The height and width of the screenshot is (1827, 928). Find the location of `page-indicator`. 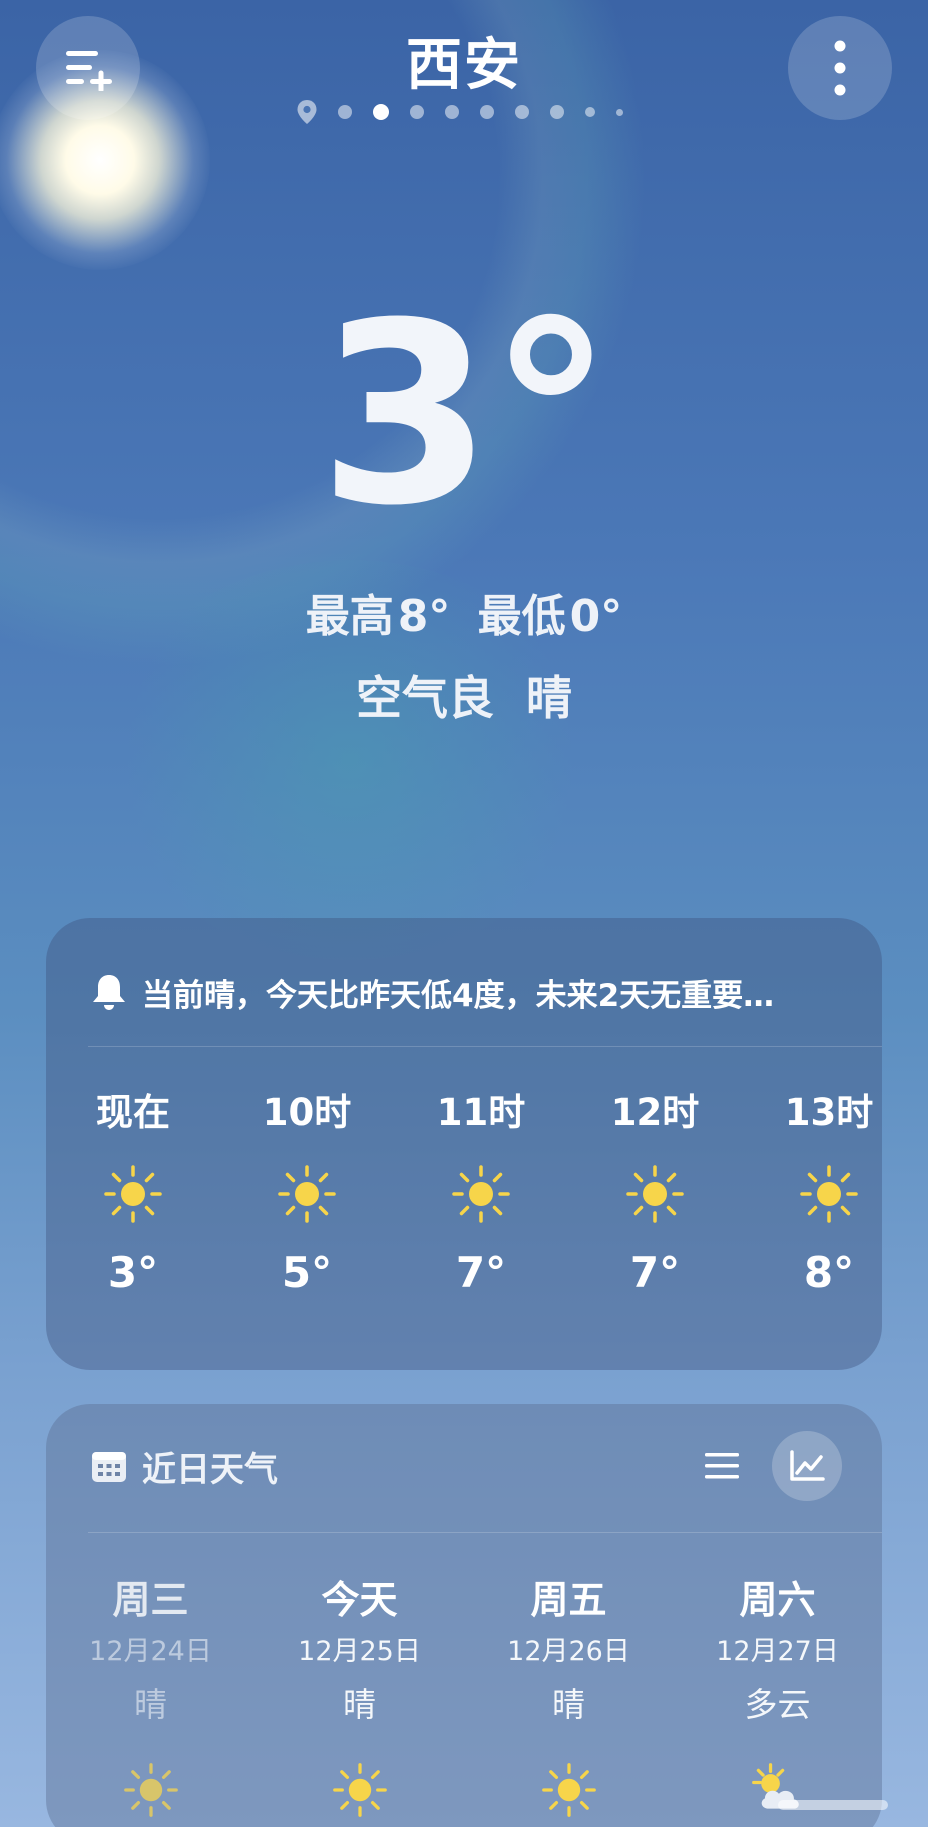

page-indicator is located at coordinates (459, 112).